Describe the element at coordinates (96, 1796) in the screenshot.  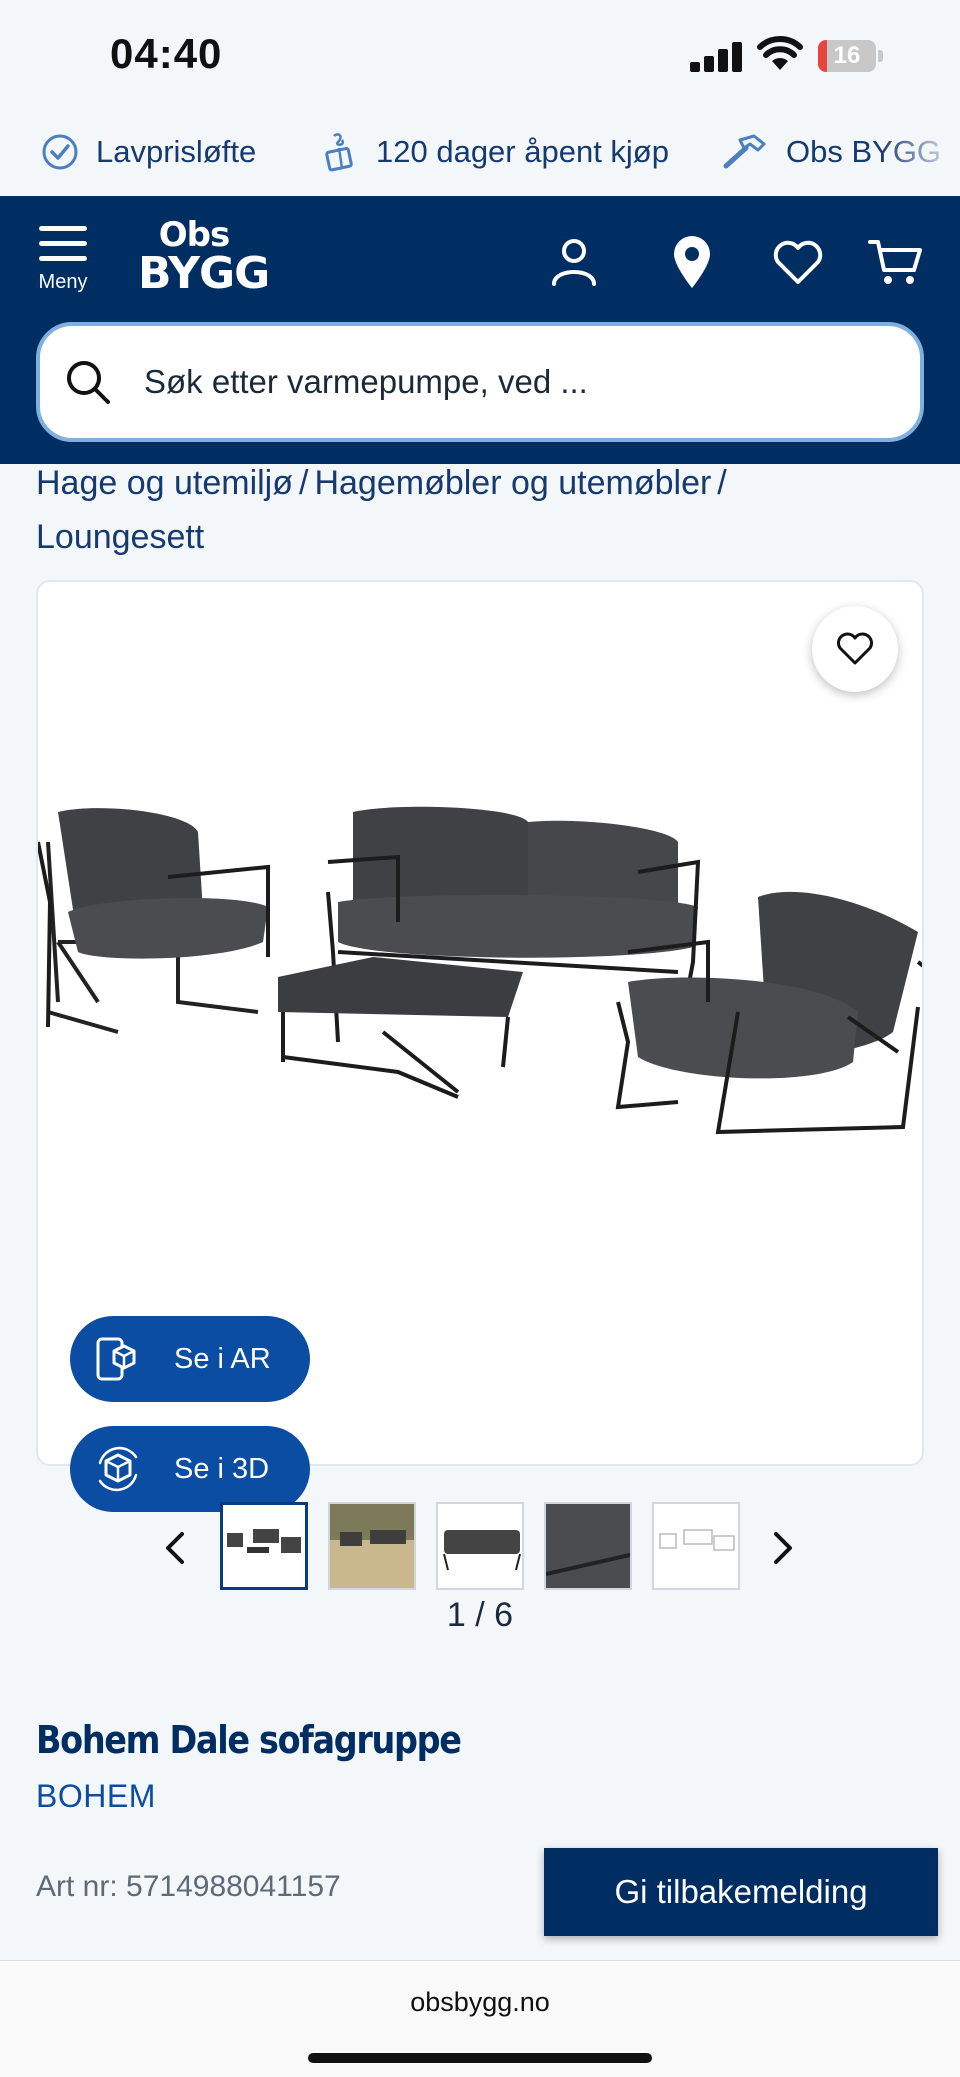
I see `product-brand: BOHEM` at that location.